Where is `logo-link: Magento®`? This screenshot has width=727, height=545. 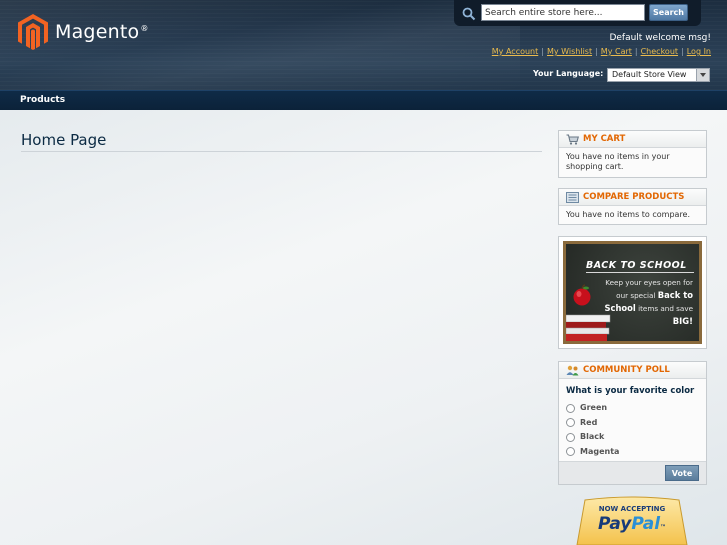 logo-link: Magento® is located at coordinates (83, 32).